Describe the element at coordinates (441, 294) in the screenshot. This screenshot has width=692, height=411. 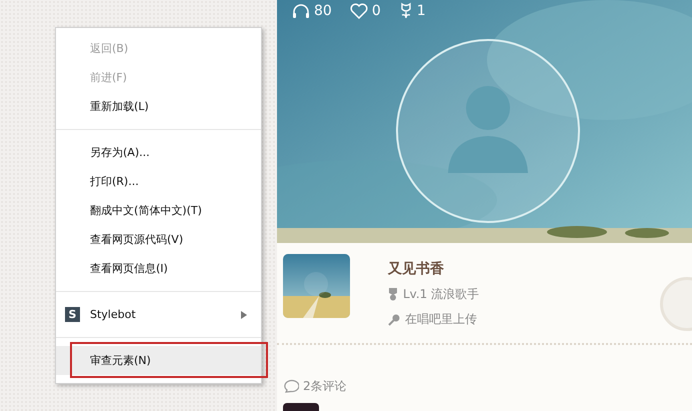
I see `user-level: Lv.1 流浪歌手` at that location.